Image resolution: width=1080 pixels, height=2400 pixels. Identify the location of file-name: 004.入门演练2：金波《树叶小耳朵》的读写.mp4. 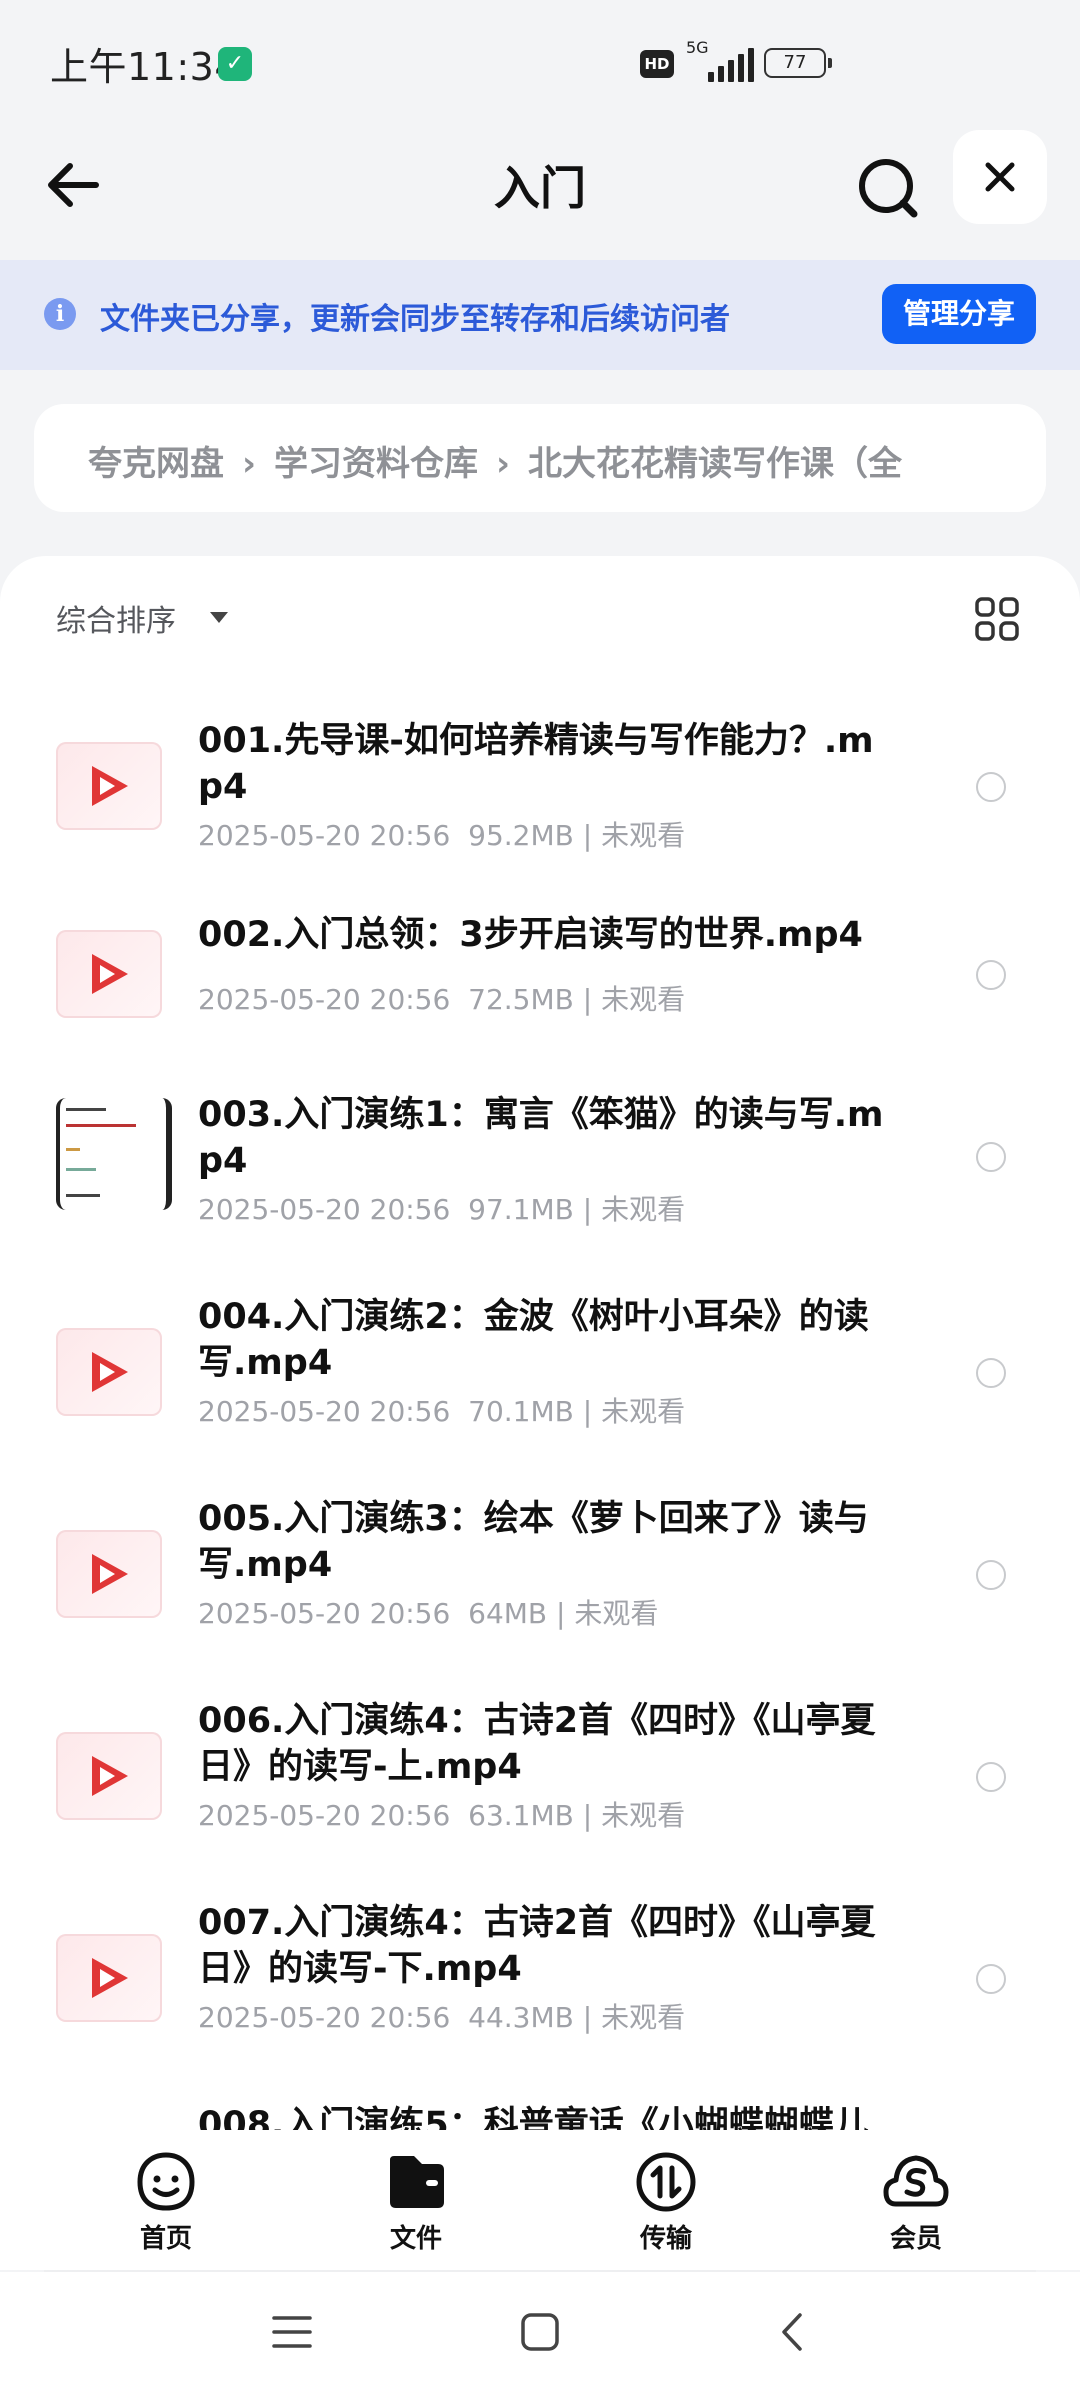
(533, 1340).